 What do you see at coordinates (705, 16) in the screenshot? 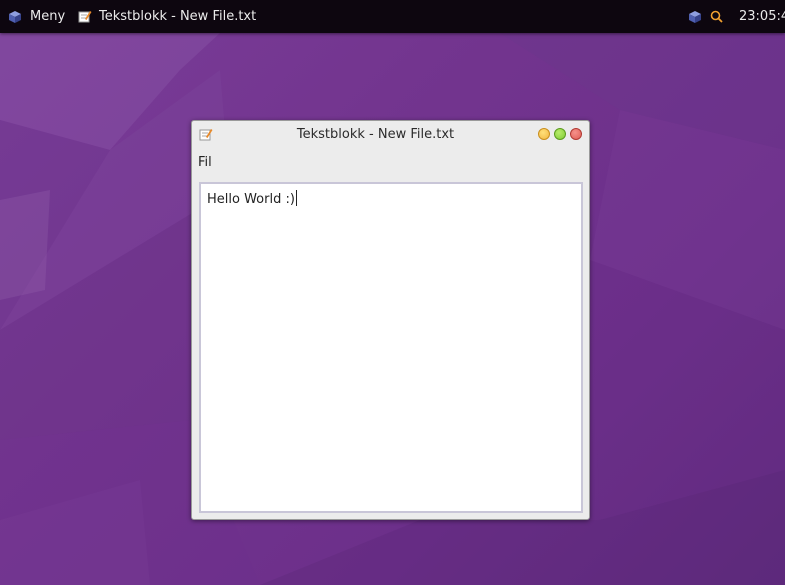
I see `system-tray` at bounding box center [705, 16].